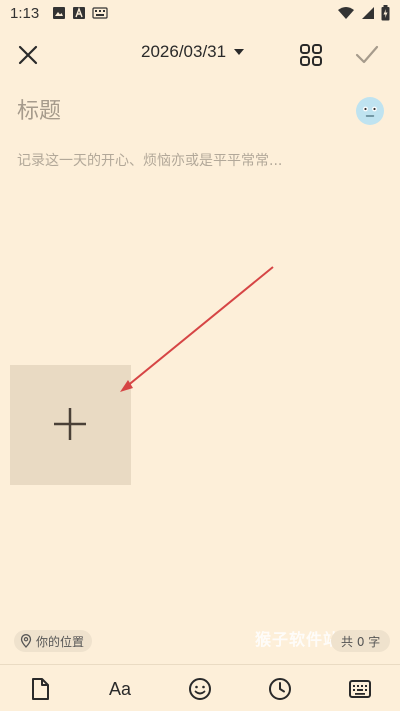 This screenshot has width=400, height=711. I want to click on plus-icon, so click(70, 424).